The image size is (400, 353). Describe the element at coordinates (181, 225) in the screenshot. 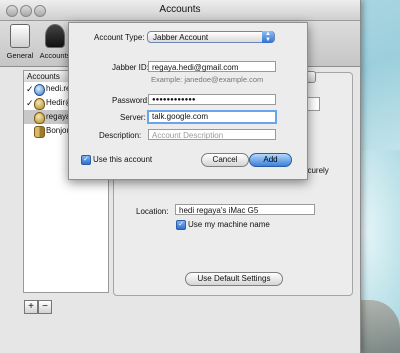

I see `use-machine-name-checkbox: ✓` at that location.